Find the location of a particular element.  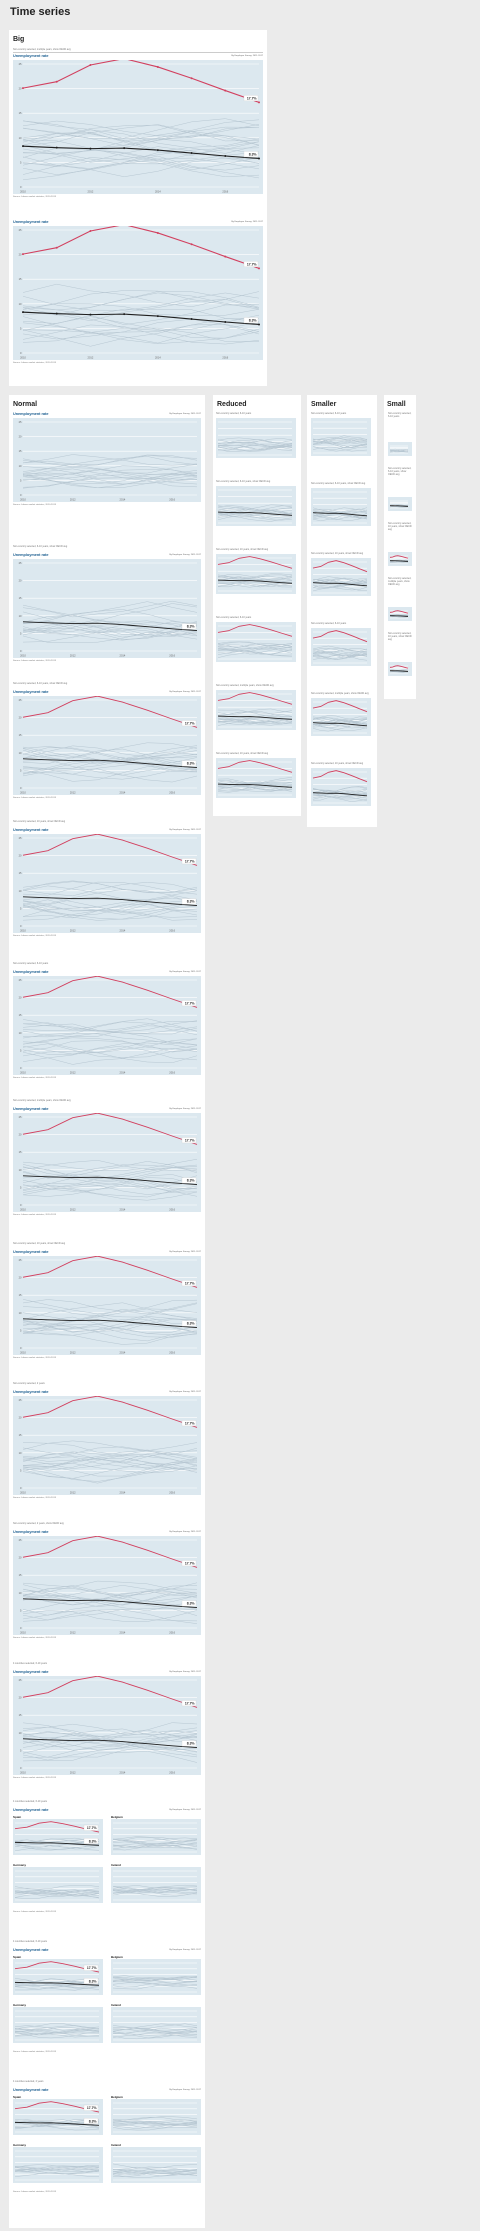

y-tick-label: 15 is located at coordinates (20, 113).